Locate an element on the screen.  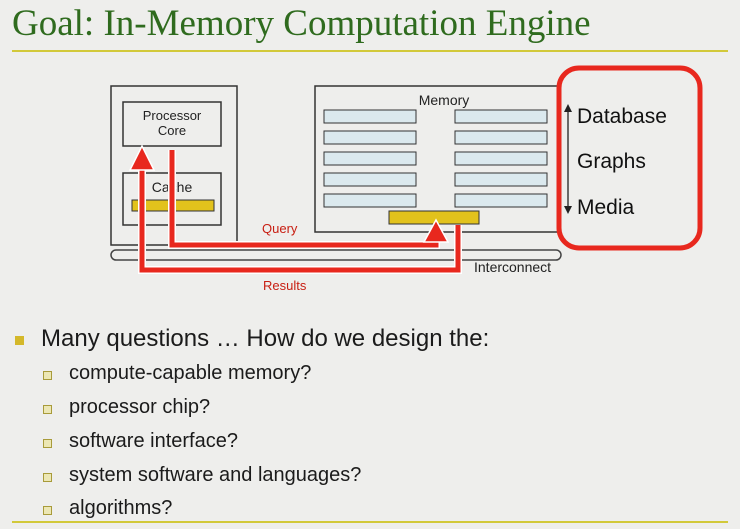
main-bullet-marker is located at coordinates (19, 340).